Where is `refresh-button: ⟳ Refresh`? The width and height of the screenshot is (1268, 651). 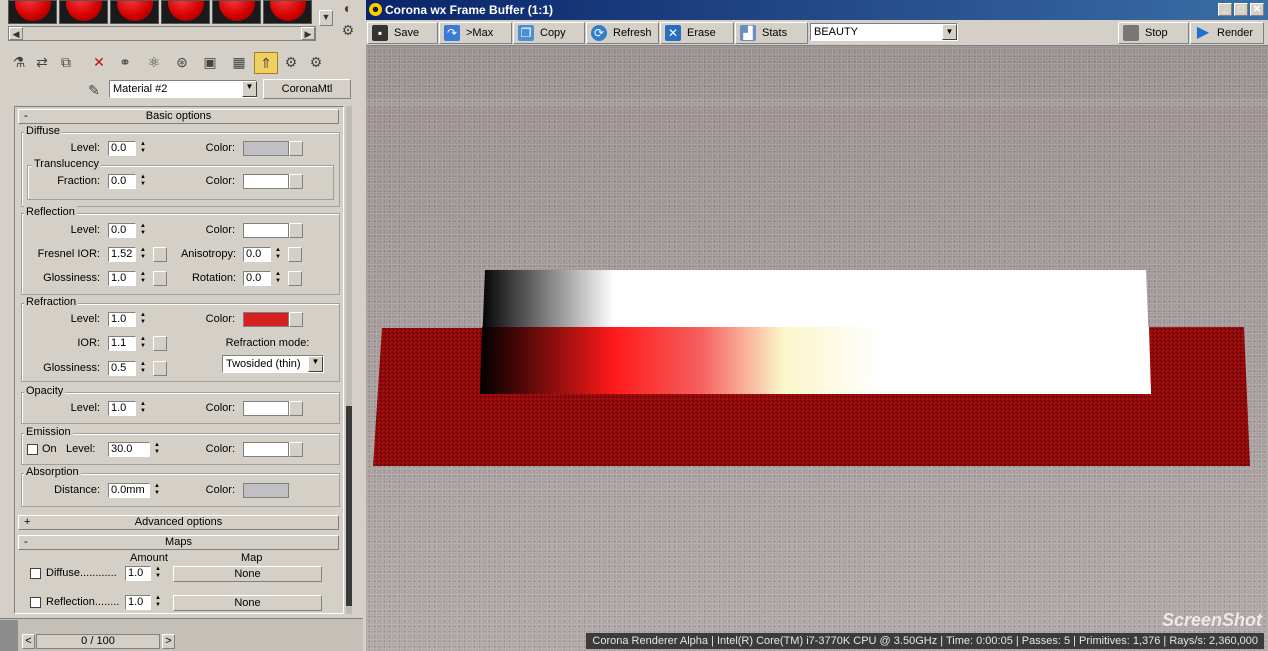 refresh-button: ⟳ Refresh is located at coordinates (622, 33).